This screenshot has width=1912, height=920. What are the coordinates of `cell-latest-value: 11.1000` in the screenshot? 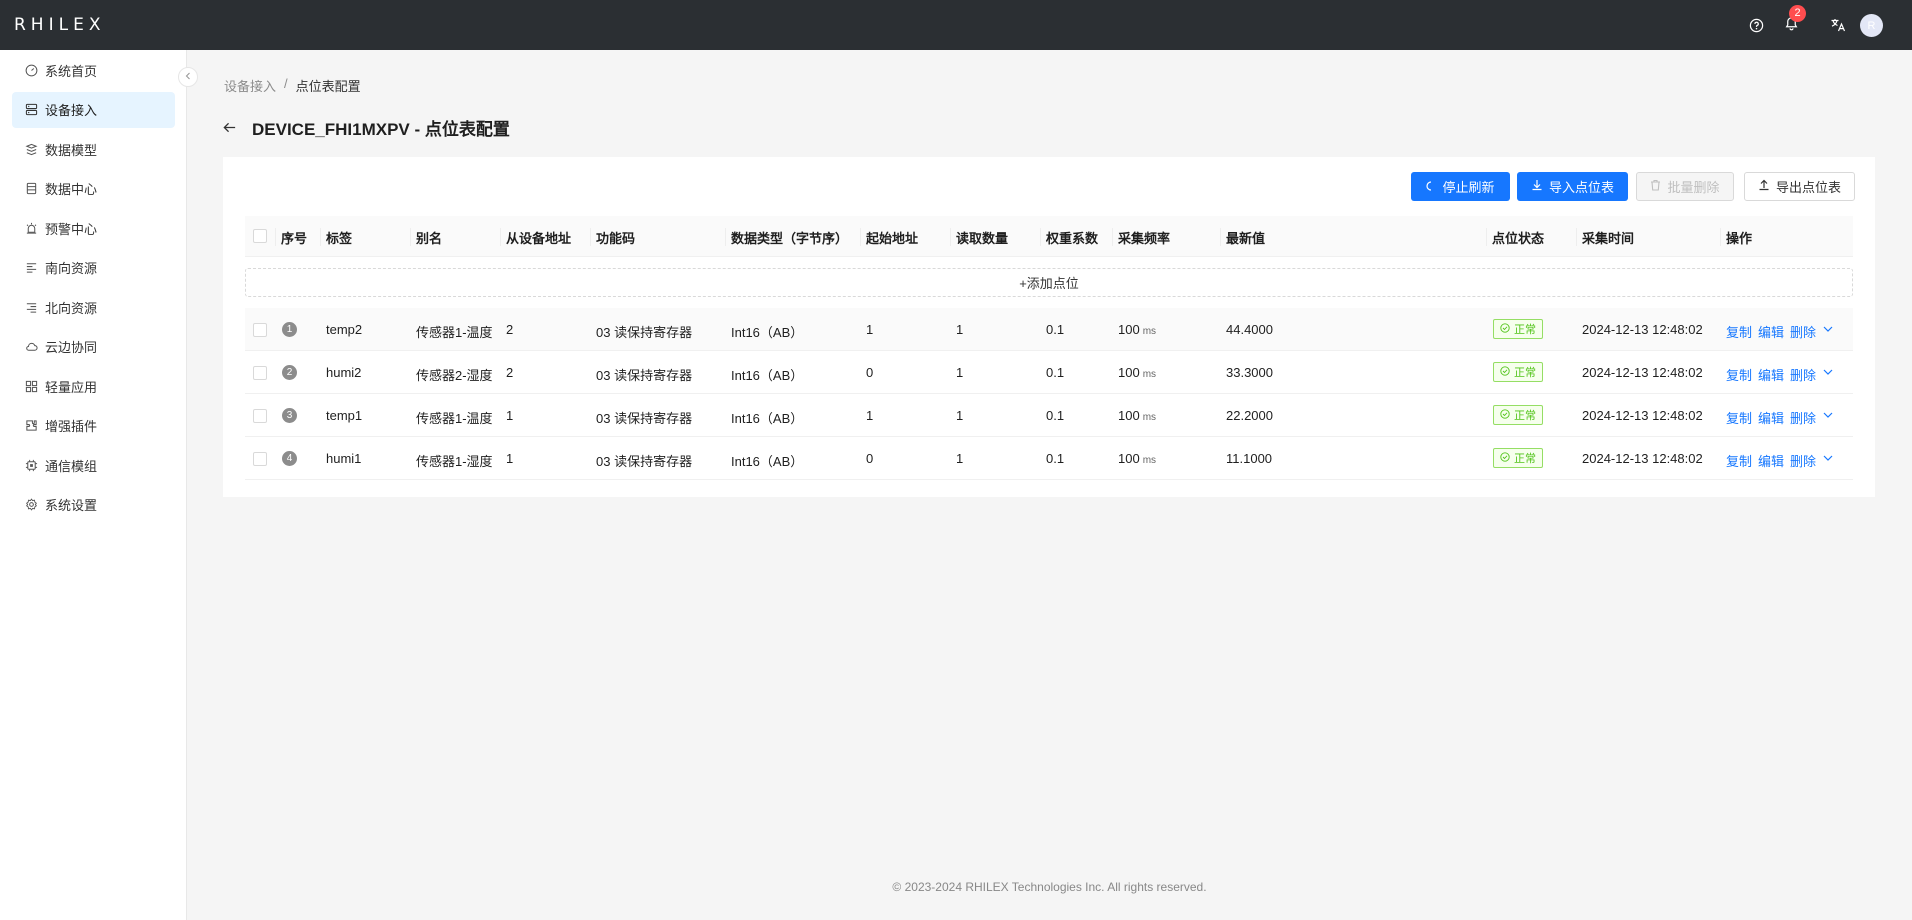 It's located at (1249, 458).